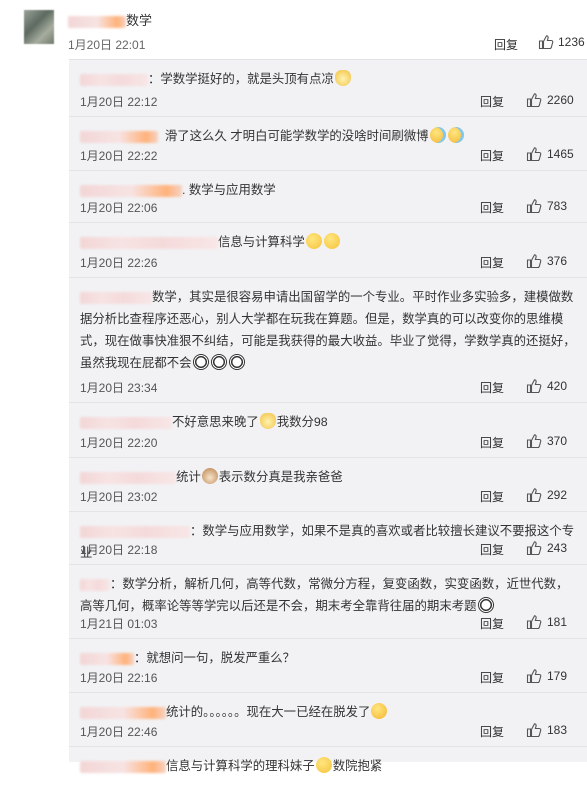  I want to click on like-button: 376, so click(546, 261).